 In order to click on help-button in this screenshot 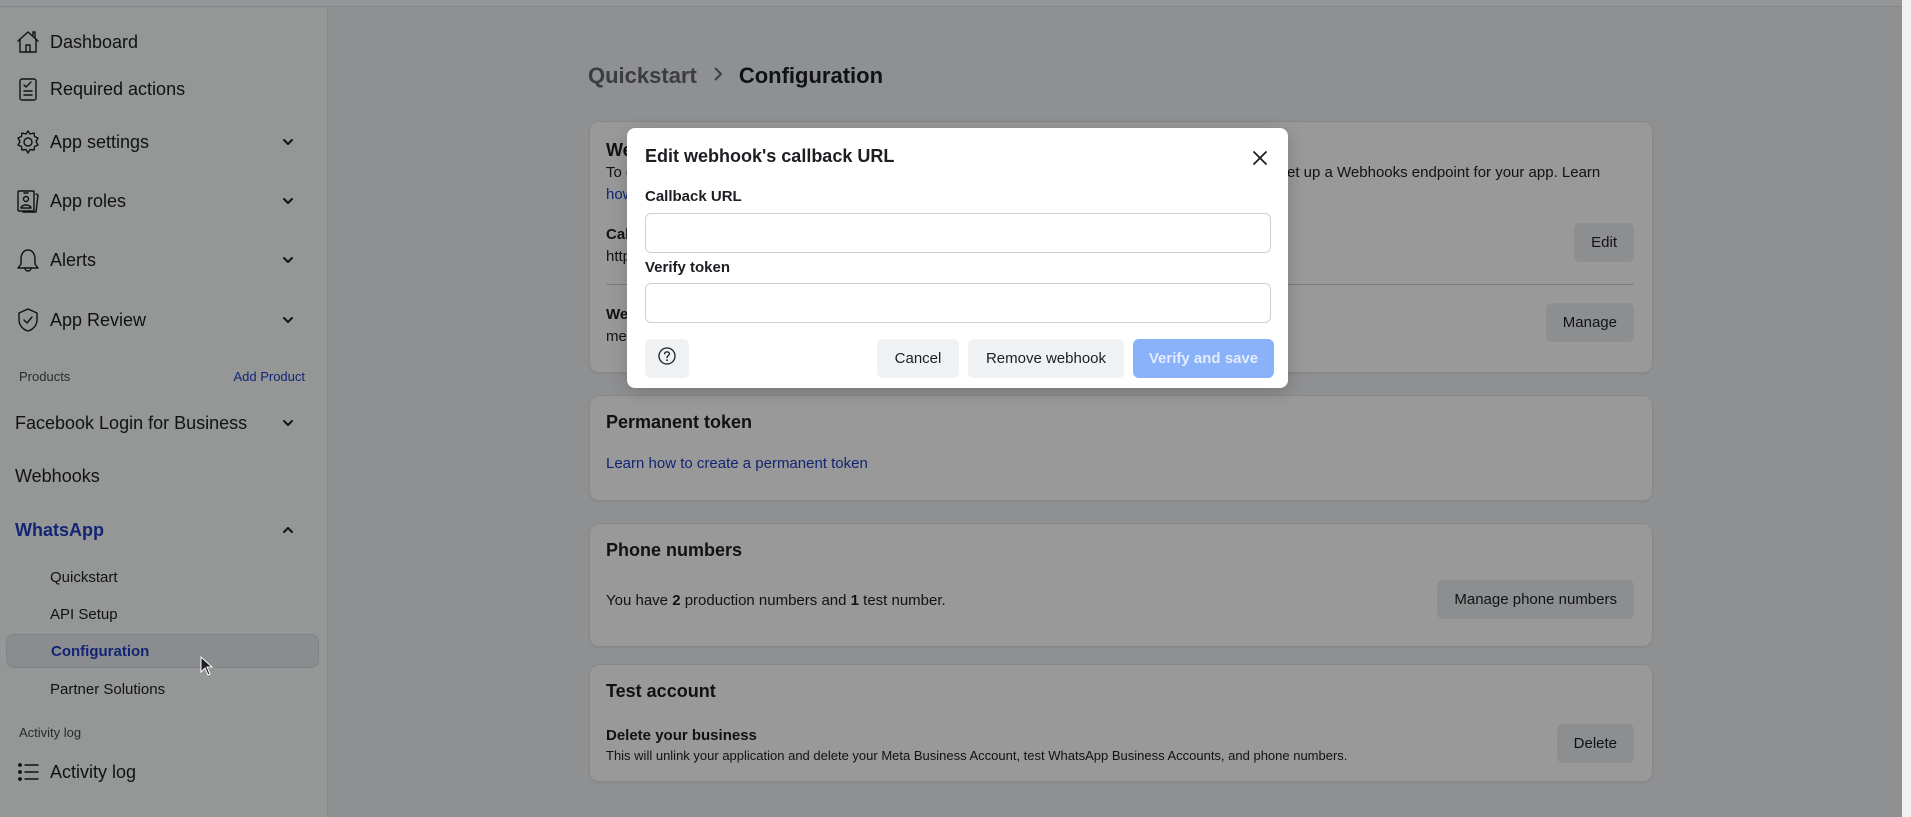, I will do `click(667, 358)`.